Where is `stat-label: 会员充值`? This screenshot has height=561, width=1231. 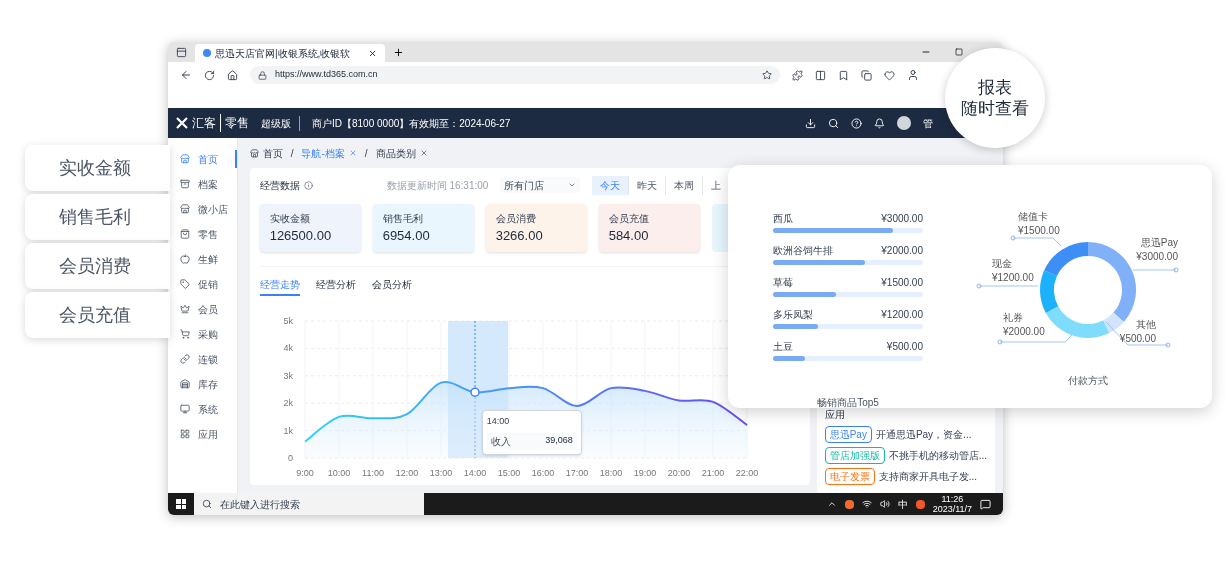
stat-label: 会员充值 is located at coordinates (629, 219).